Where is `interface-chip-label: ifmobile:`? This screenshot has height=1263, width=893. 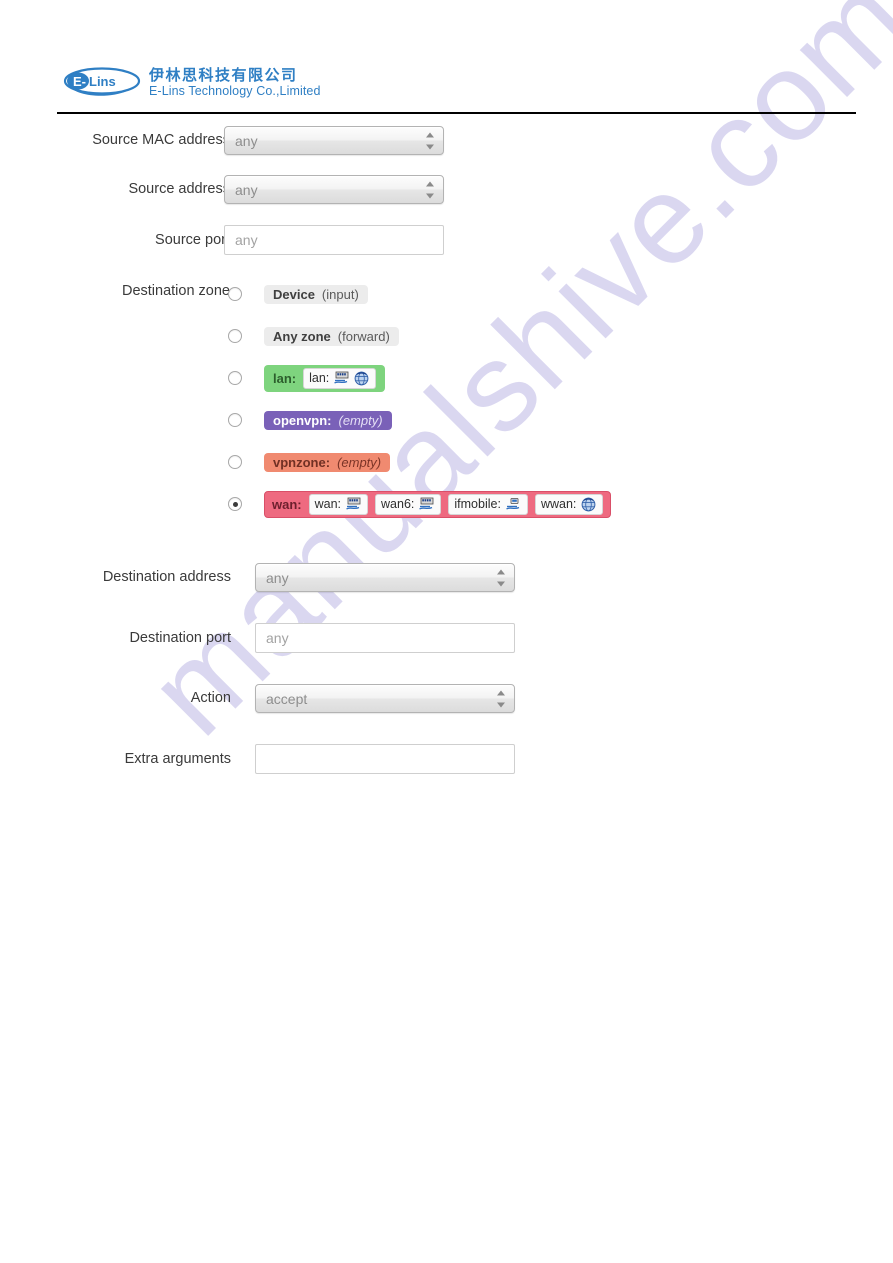
interface-chip-label: ifmobile: is located at coordinates (477, 503).